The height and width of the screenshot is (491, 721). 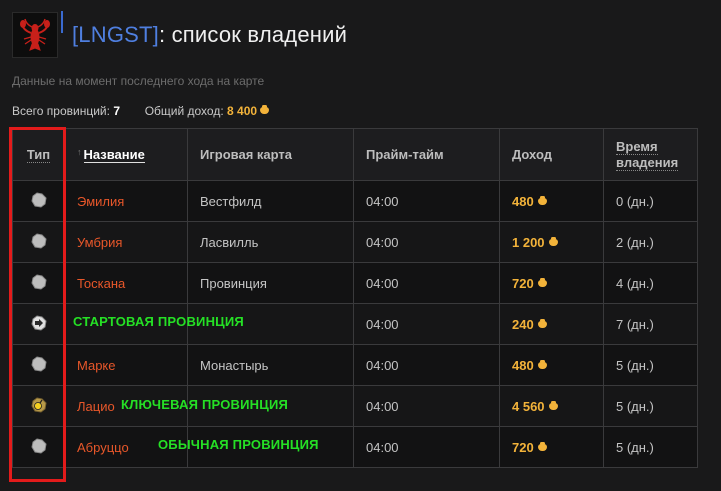 I want to click on key-province-icon, so click(x=39, y=405).